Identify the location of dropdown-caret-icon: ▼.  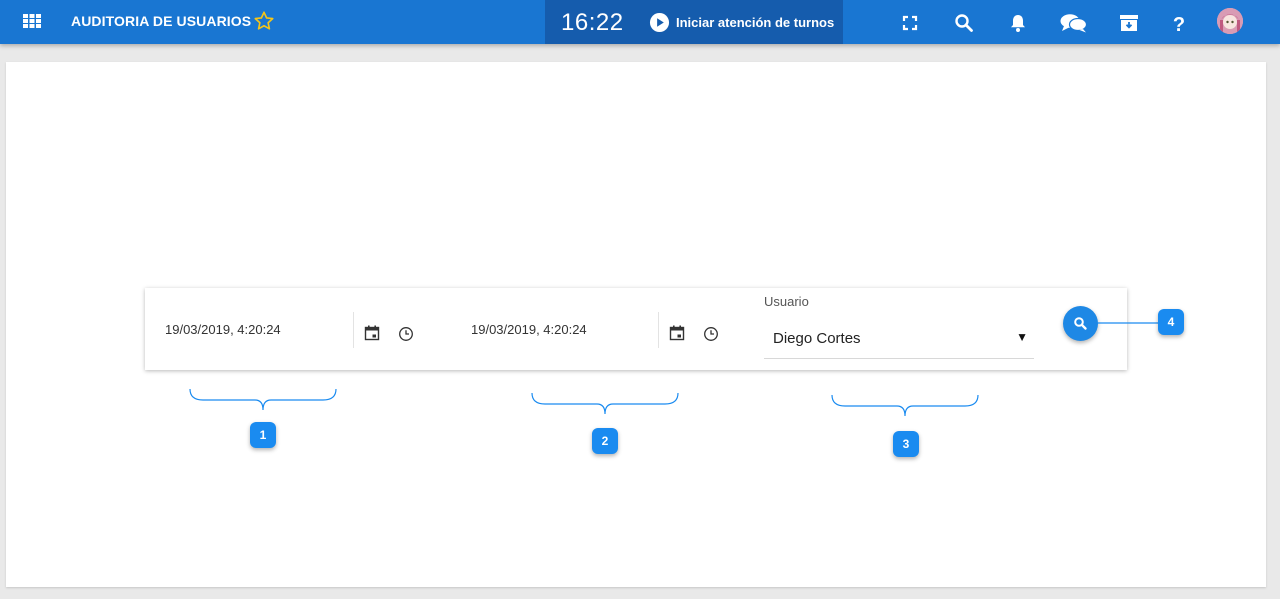
(1022, 337).